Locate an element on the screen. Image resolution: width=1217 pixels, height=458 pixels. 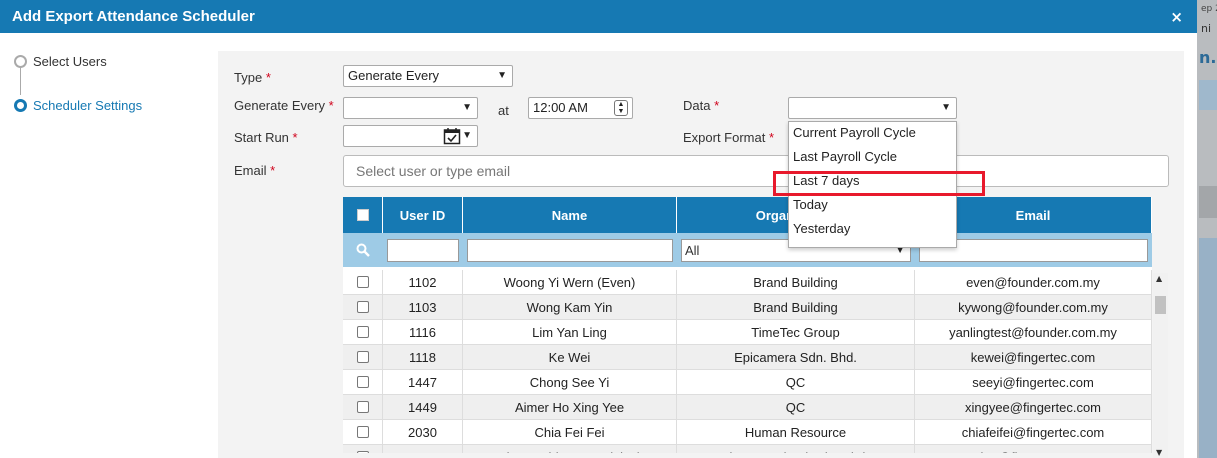
cell-email: seeyi@fingertec.com is located at coordinates (1033, 382).